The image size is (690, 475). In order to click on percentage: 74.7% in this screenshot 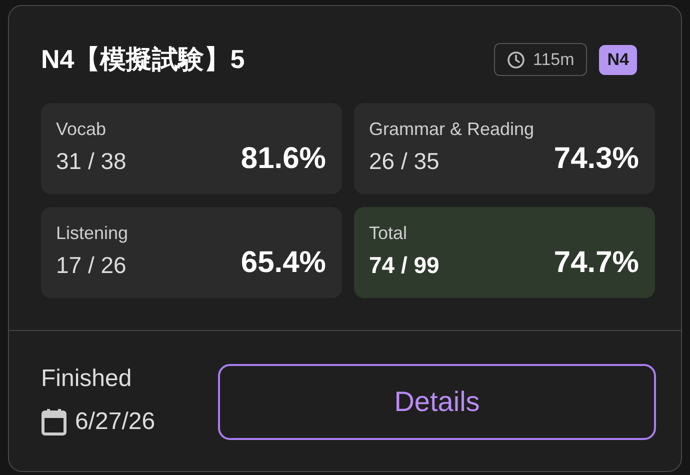, I will do `click(596, 263)`.